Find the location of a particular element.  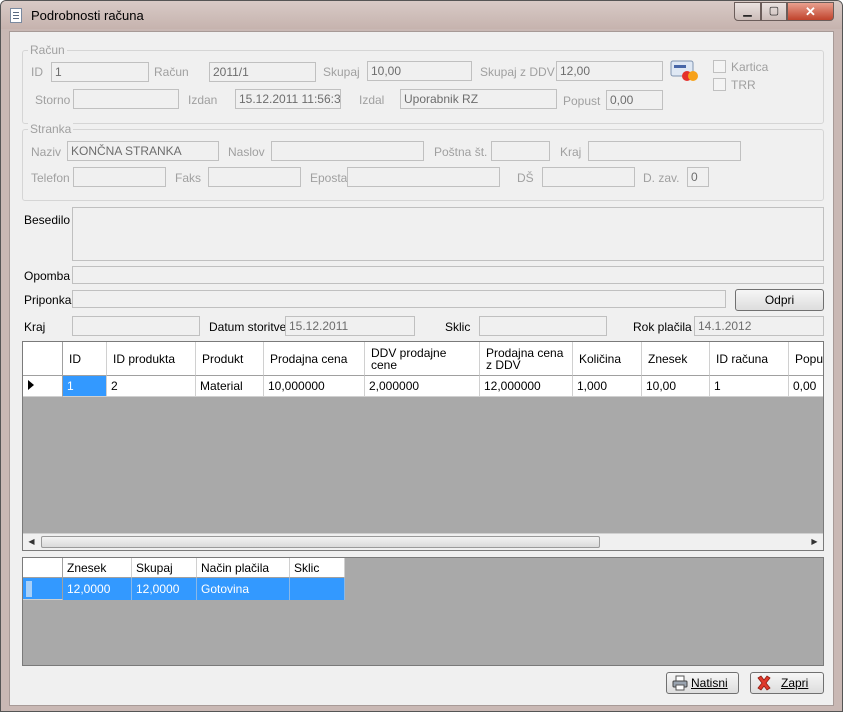

column-header-skupaj: Skupaj is located at coordinates (164, 568).